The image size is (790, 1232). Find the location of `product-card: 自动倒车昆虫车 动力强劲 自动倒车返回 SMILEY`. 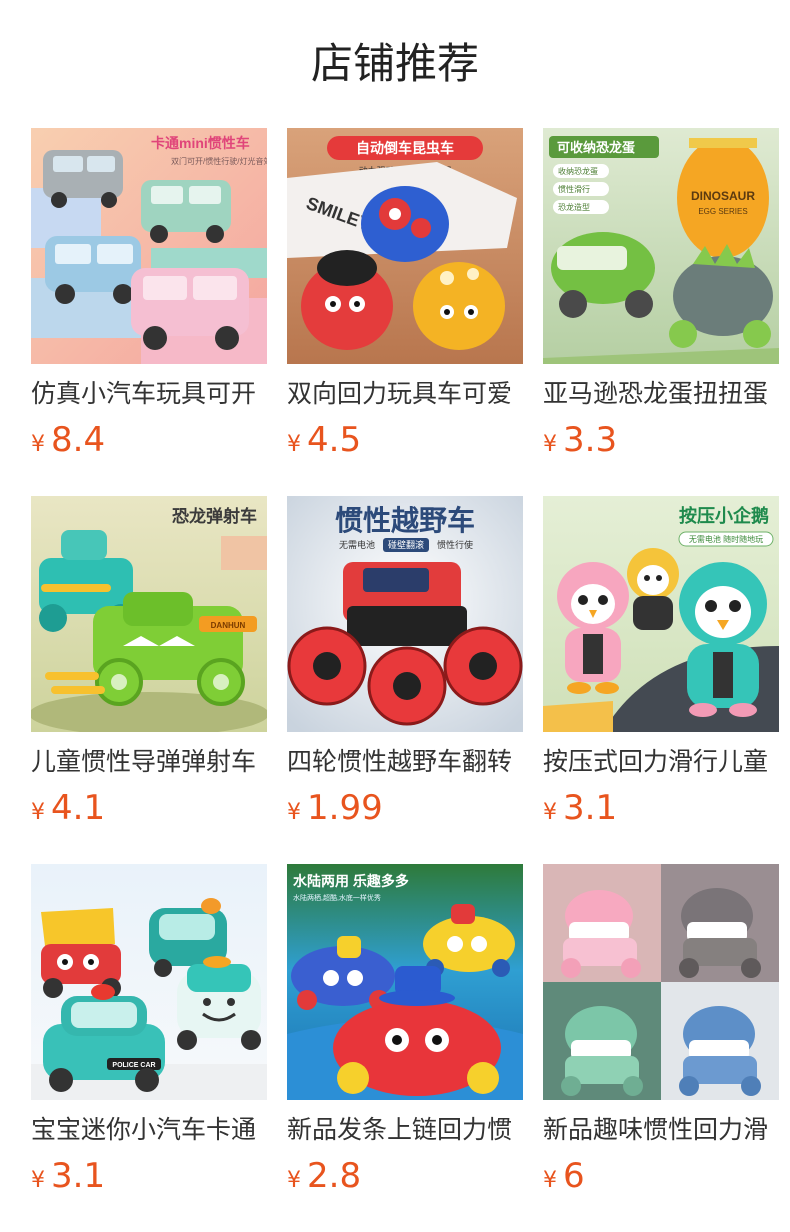

product-card: 自动倒车昆虫车 动力强劲 自动倒车返回 SMILEY is located at coordinates (405, 312).